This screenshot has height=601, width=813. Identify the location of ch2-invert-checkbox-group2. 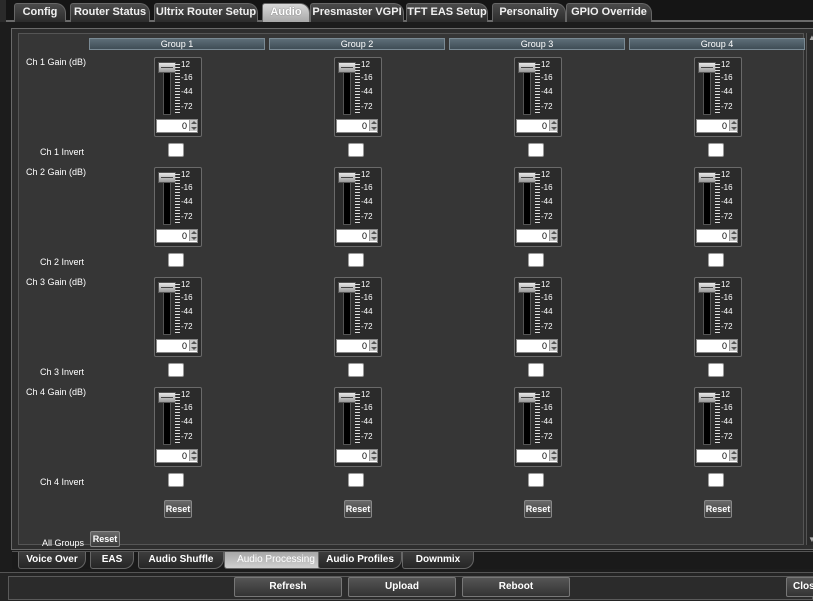
(356, 260).